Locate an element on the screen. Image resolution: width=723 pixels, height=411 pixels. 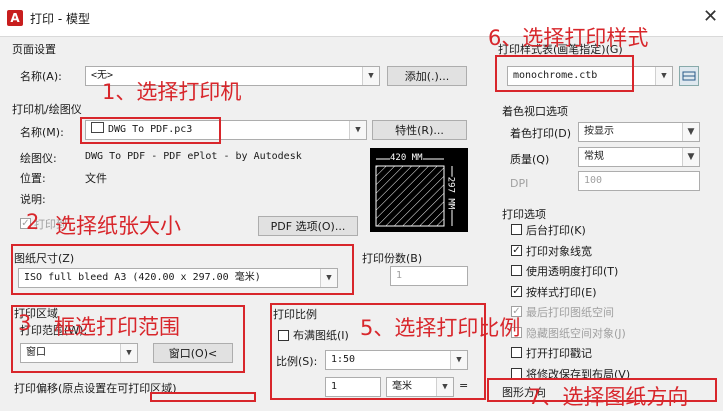
copies-input: 1 is located at coordinates (429, 276).